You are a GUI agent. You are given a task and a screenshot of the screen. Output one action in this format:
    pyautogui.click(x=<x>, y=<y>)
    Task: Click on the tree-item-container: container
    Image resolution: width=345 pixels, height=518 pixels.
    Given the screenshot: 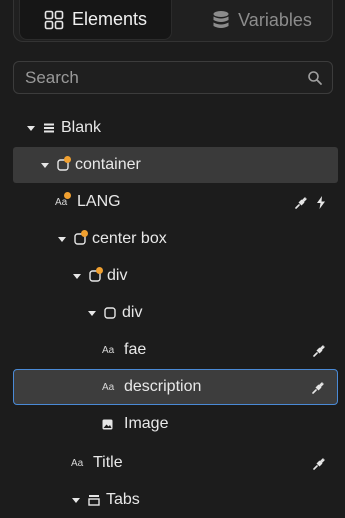 What is the action you would take?
    pyautogui.click(x=175, y=165)
    